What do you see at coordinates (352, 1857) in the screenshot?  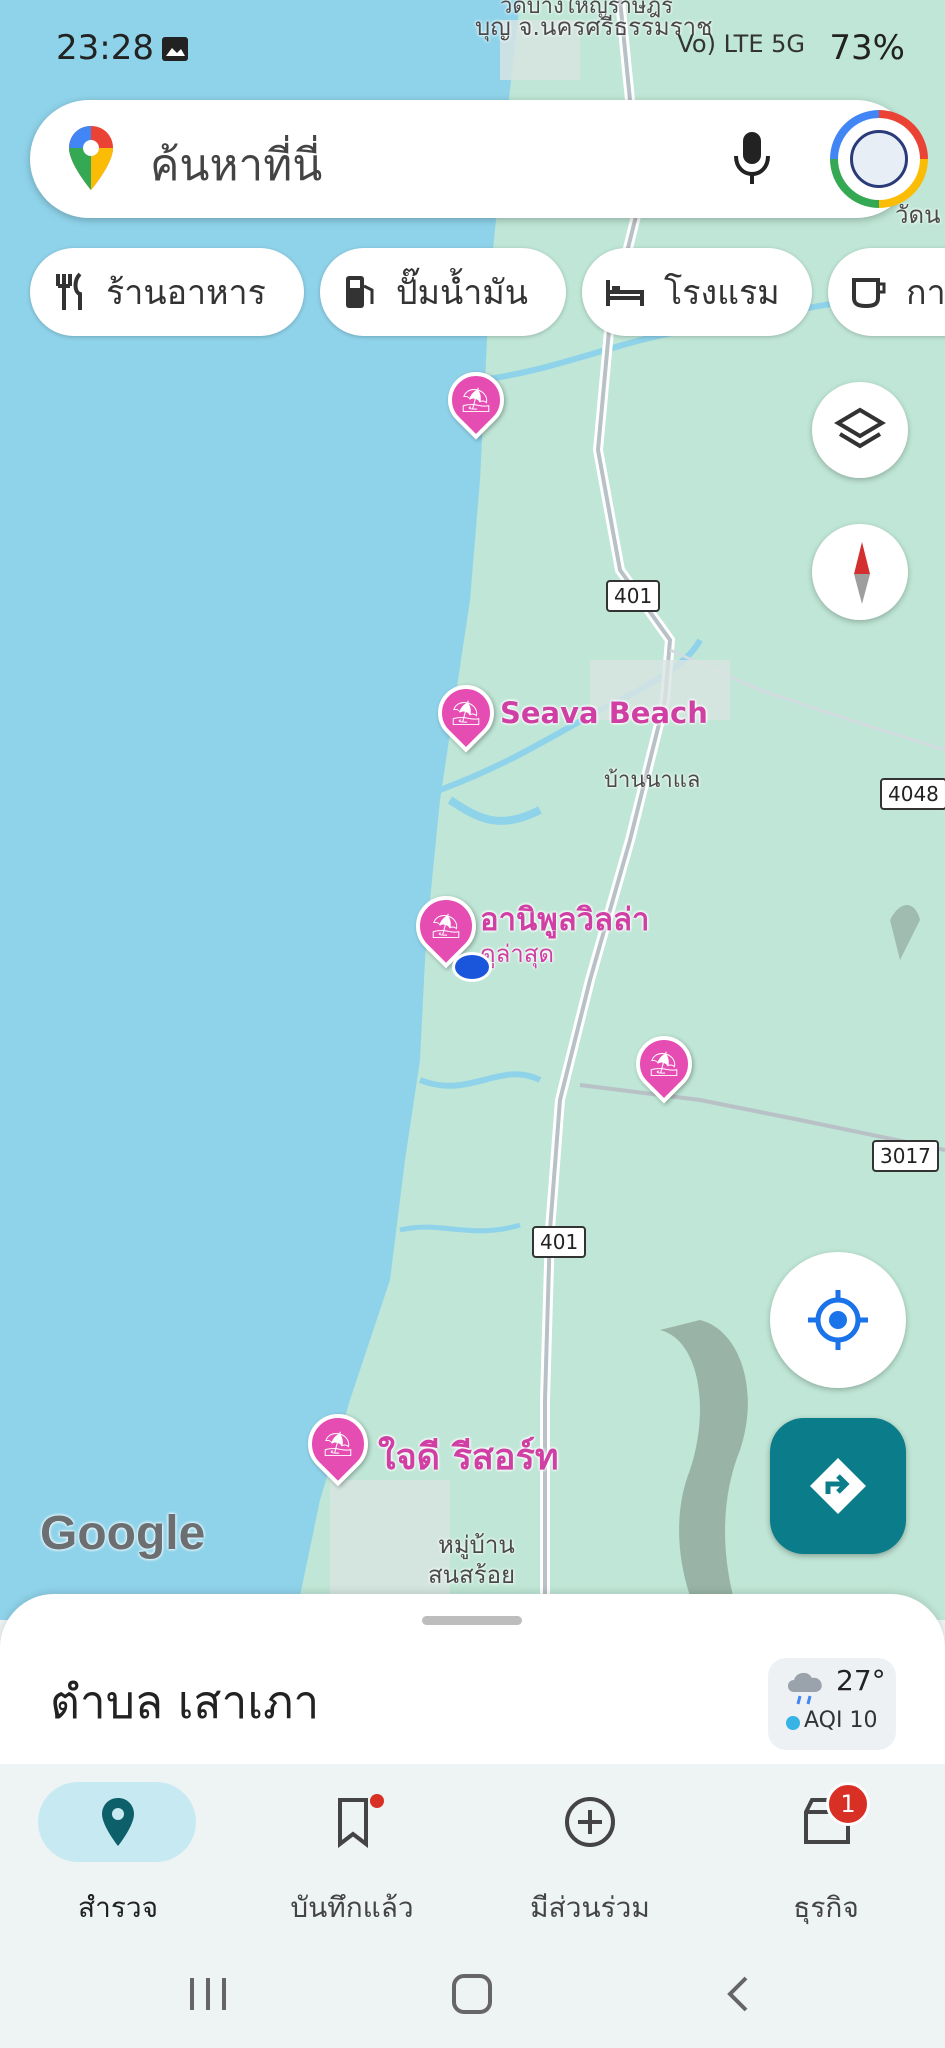 I see `nav-saved: บันทึกแล้ว` at bounding box center [352, 1857].